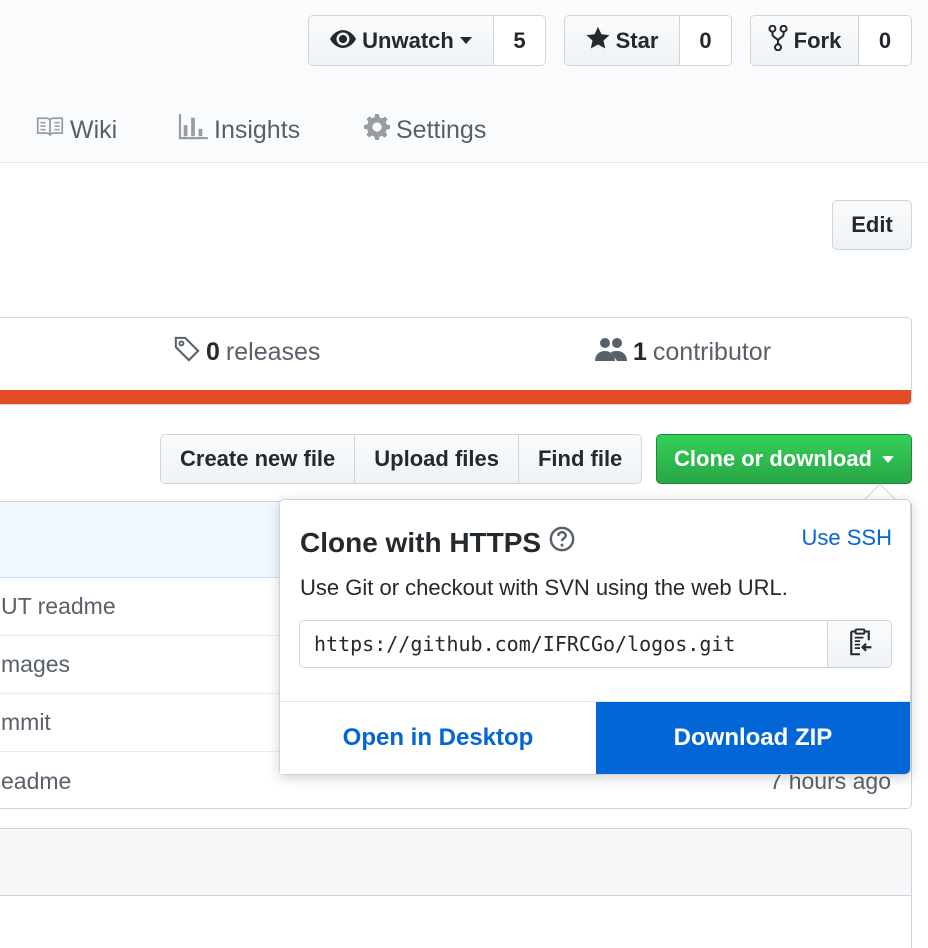 Image resolution: width=928 pixels, height=948 pixels. I want to click on releases-count: 0, so click(213, 351).